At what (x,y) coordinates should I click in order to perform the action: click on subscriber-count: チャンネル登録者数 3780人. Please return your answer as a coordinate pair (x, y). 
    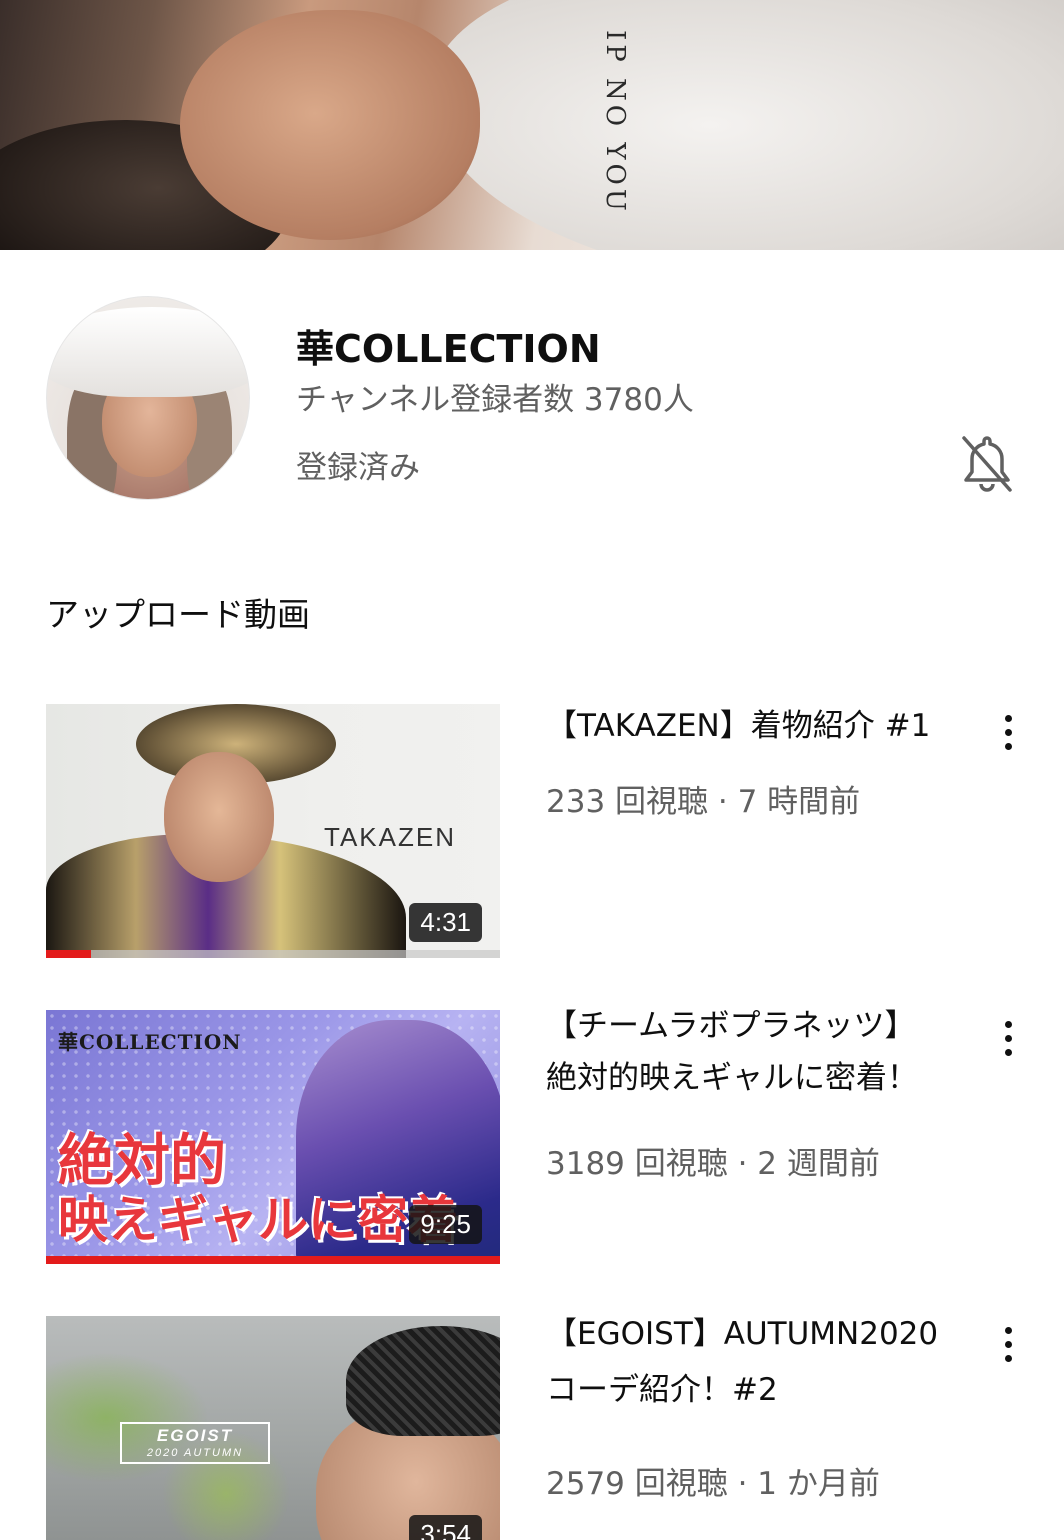
    Looking at the image, I should click on (495, 400).